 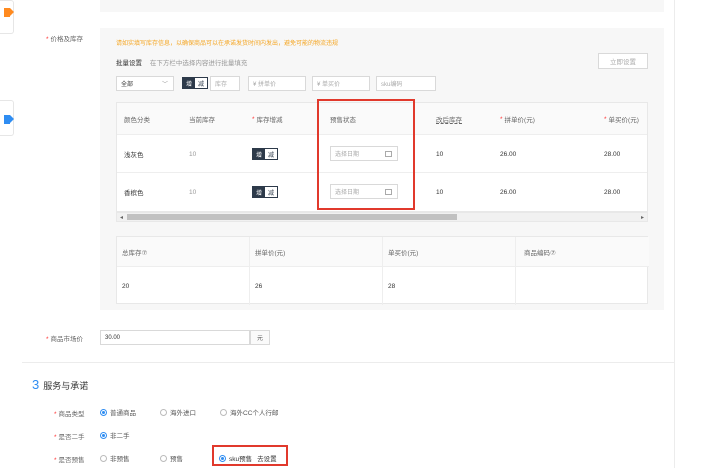 I want to click on summary-total-stock-header: 总库存⑦, so click(x=135, y=253).